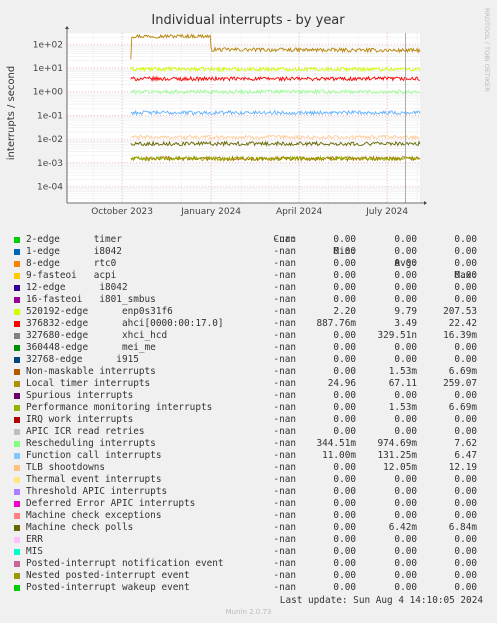 The width and height of the screenshot is (497, 623). Describe the element at coordinates (80, 527) in the screenshot. I see `legend-label: Machine check polls` at that location.